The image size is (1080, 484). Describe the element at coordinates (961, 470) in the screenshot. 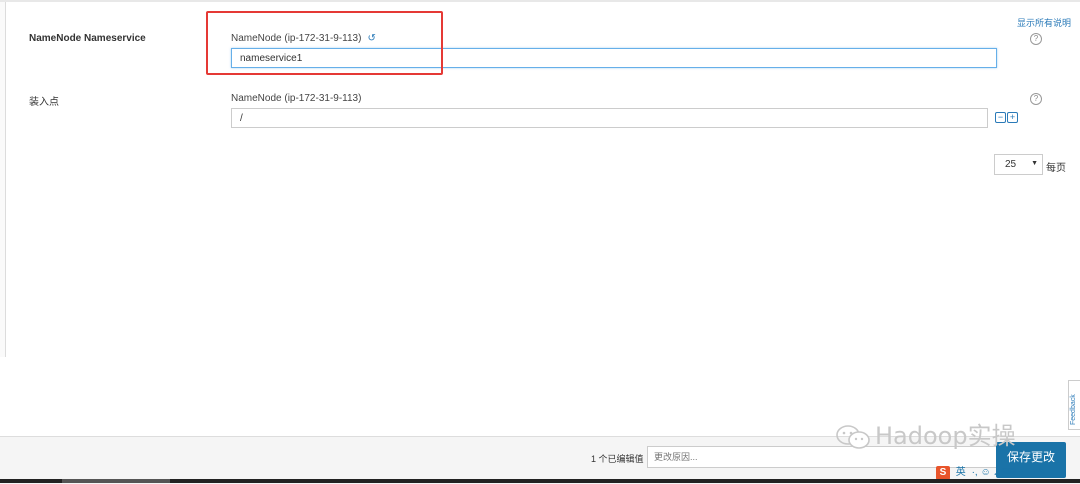

I see `ime-language: 英` at that location.